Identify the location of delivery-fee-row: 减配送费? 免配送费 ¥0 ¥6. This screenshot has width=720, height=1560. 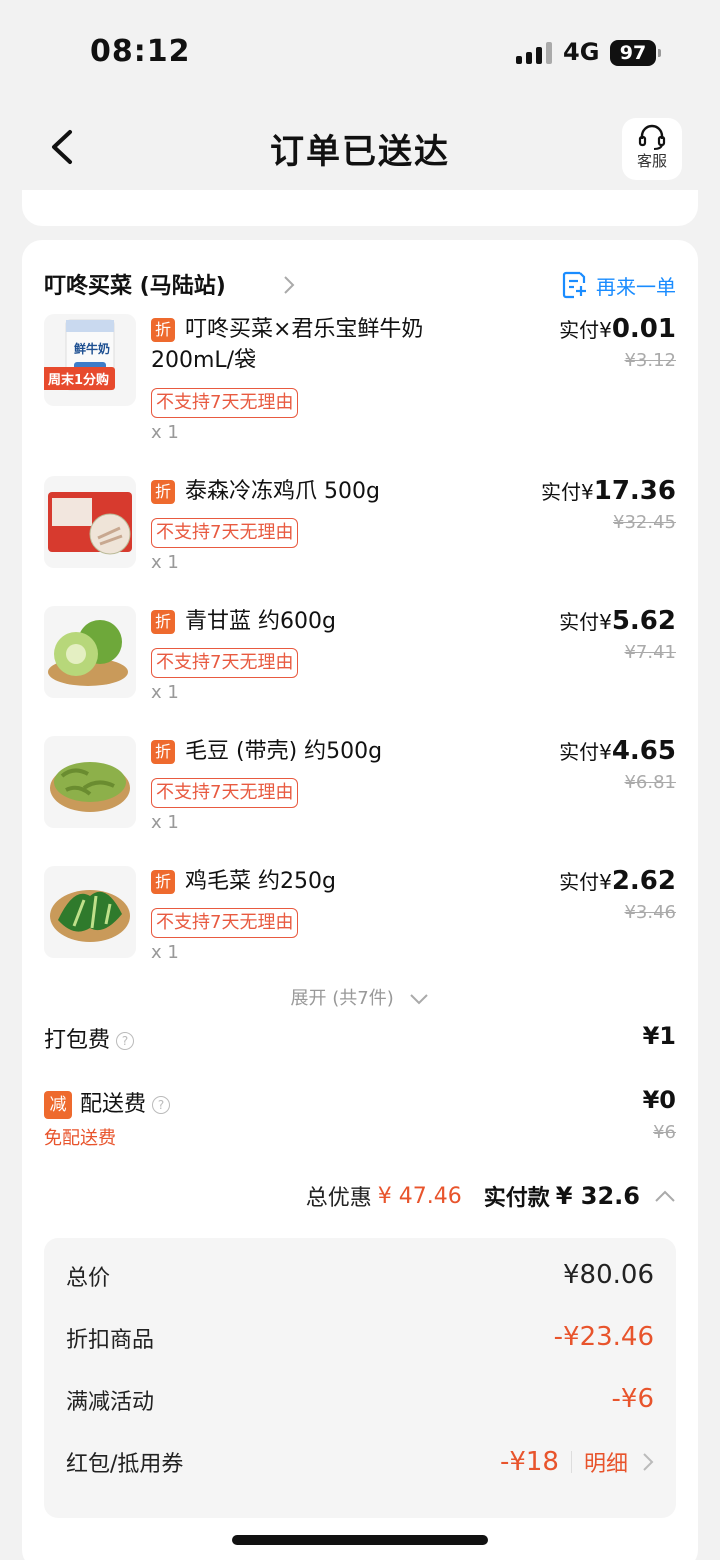
(360, 1126).